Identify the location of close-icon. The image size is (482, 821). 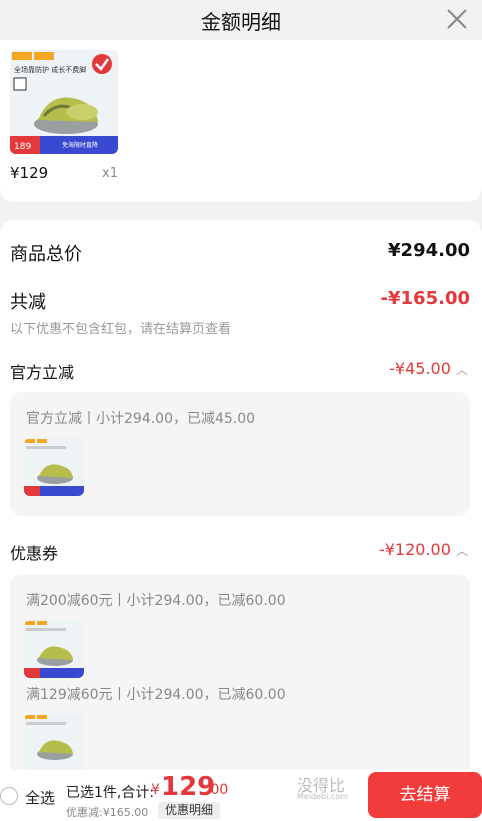
(457, 19).